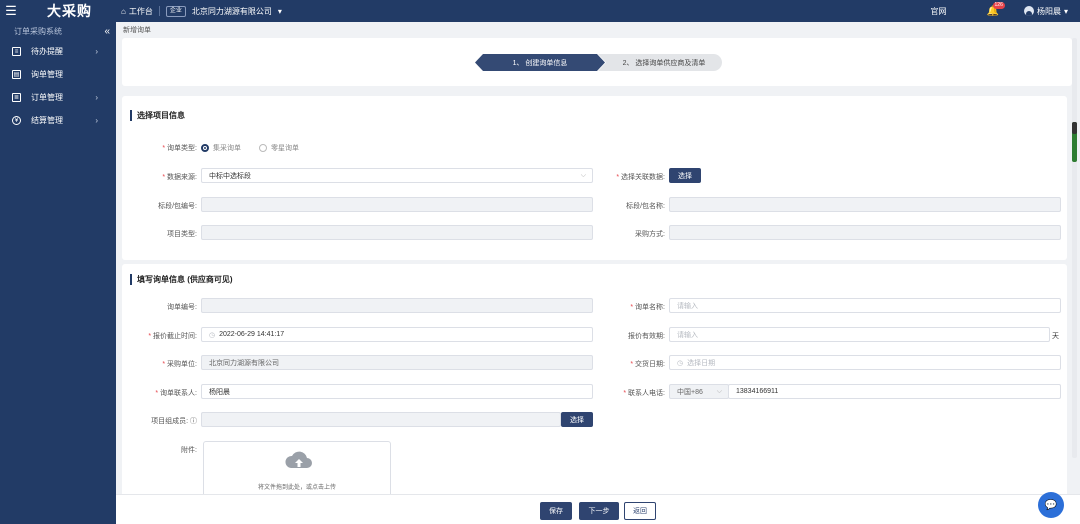 This screenshot has height=524, width=1080. Describe the element at coordinates (998, 5) in the screenshot. I see `notification-badge: 126` at that location.